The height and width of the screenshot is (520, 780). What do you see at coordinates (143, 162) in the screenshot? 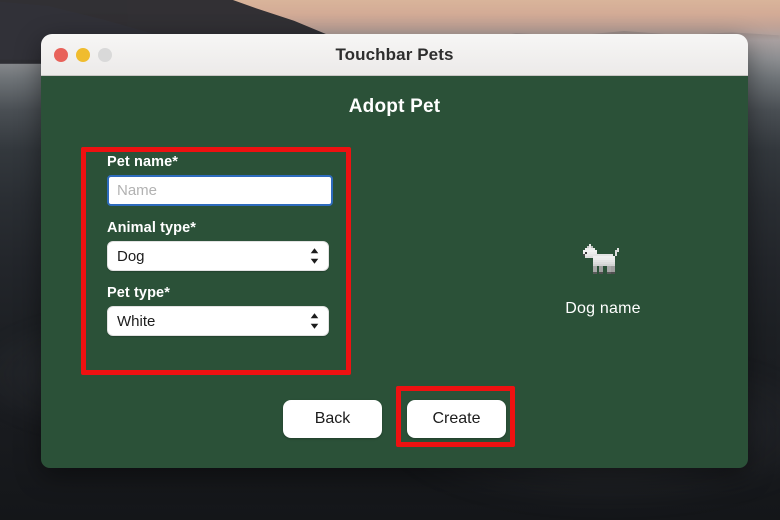
I see `pet-name-label: Pet name*` at bounding box center [143, 162].